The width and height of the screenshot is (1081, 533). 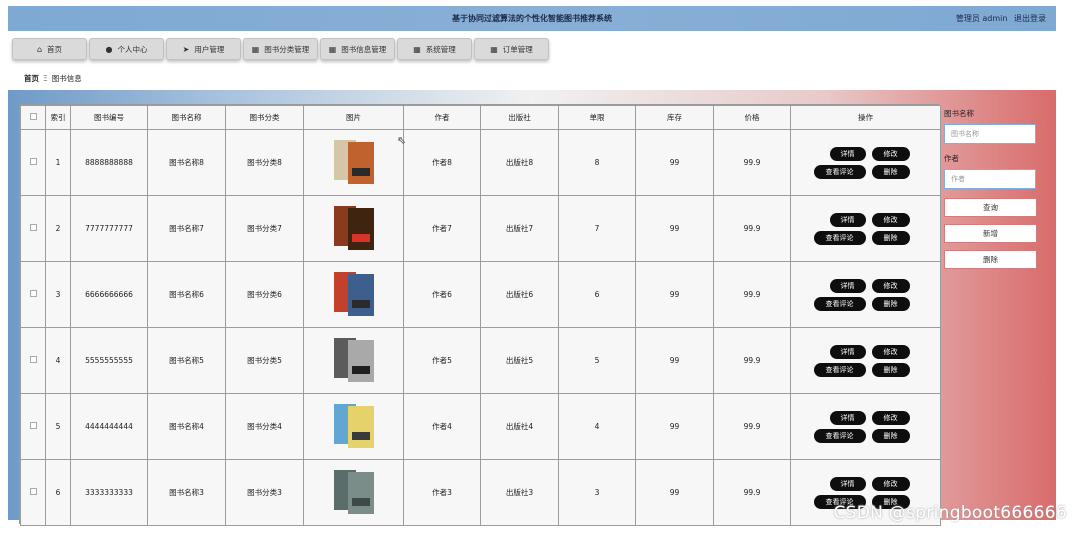 I want to click on col-name: 图书名称, so click(x=186, y=117).